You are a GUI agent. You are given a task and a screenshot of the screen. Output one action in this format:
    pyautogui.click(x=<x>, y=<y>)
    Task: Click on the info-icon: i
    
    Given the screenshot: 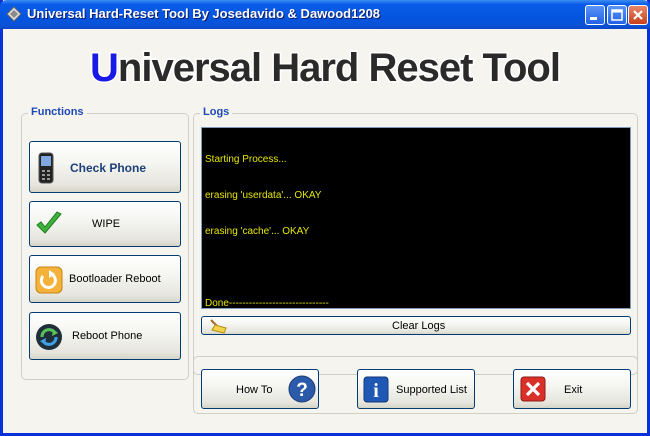 What is the action you would take?
    pyautogui.click(x=376, y=389)
    